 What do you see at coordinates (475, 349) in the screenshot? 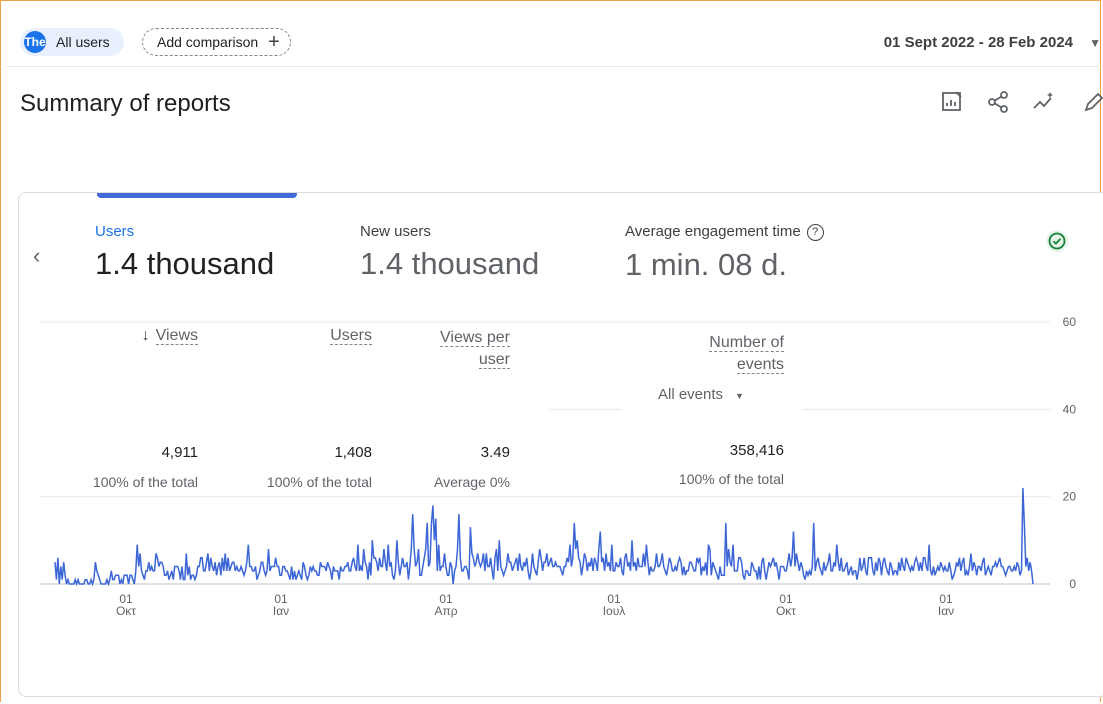
I see `column-views-per-user: Views per user` at bounding box center [475, 349].